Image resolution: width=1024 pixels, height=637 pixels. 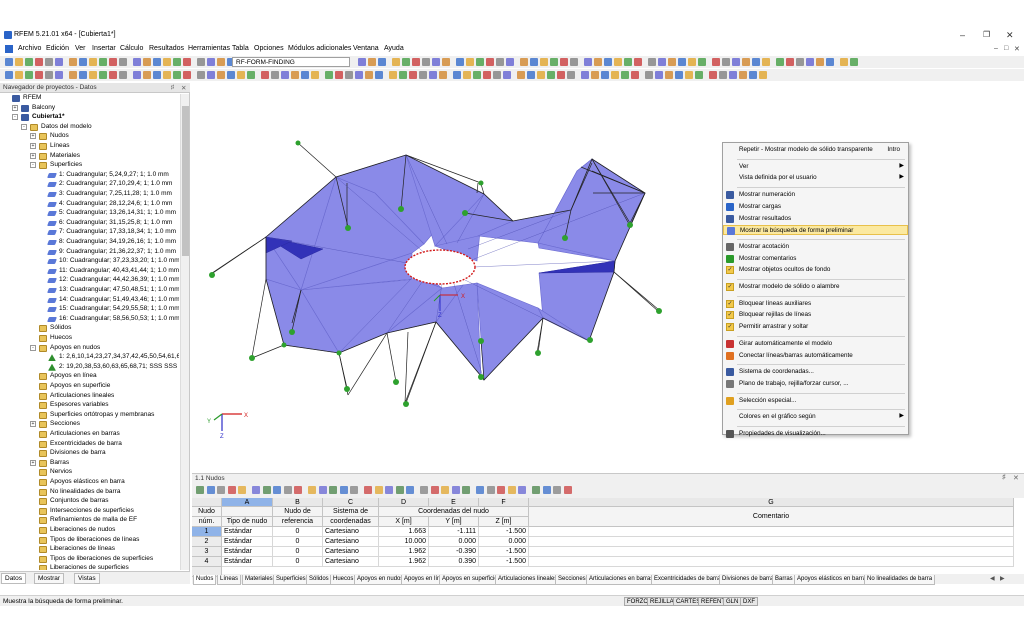 I want to click on context-menu-item: Mostrar la búsqueda de forma preliminar, so click(x=815, y=230).